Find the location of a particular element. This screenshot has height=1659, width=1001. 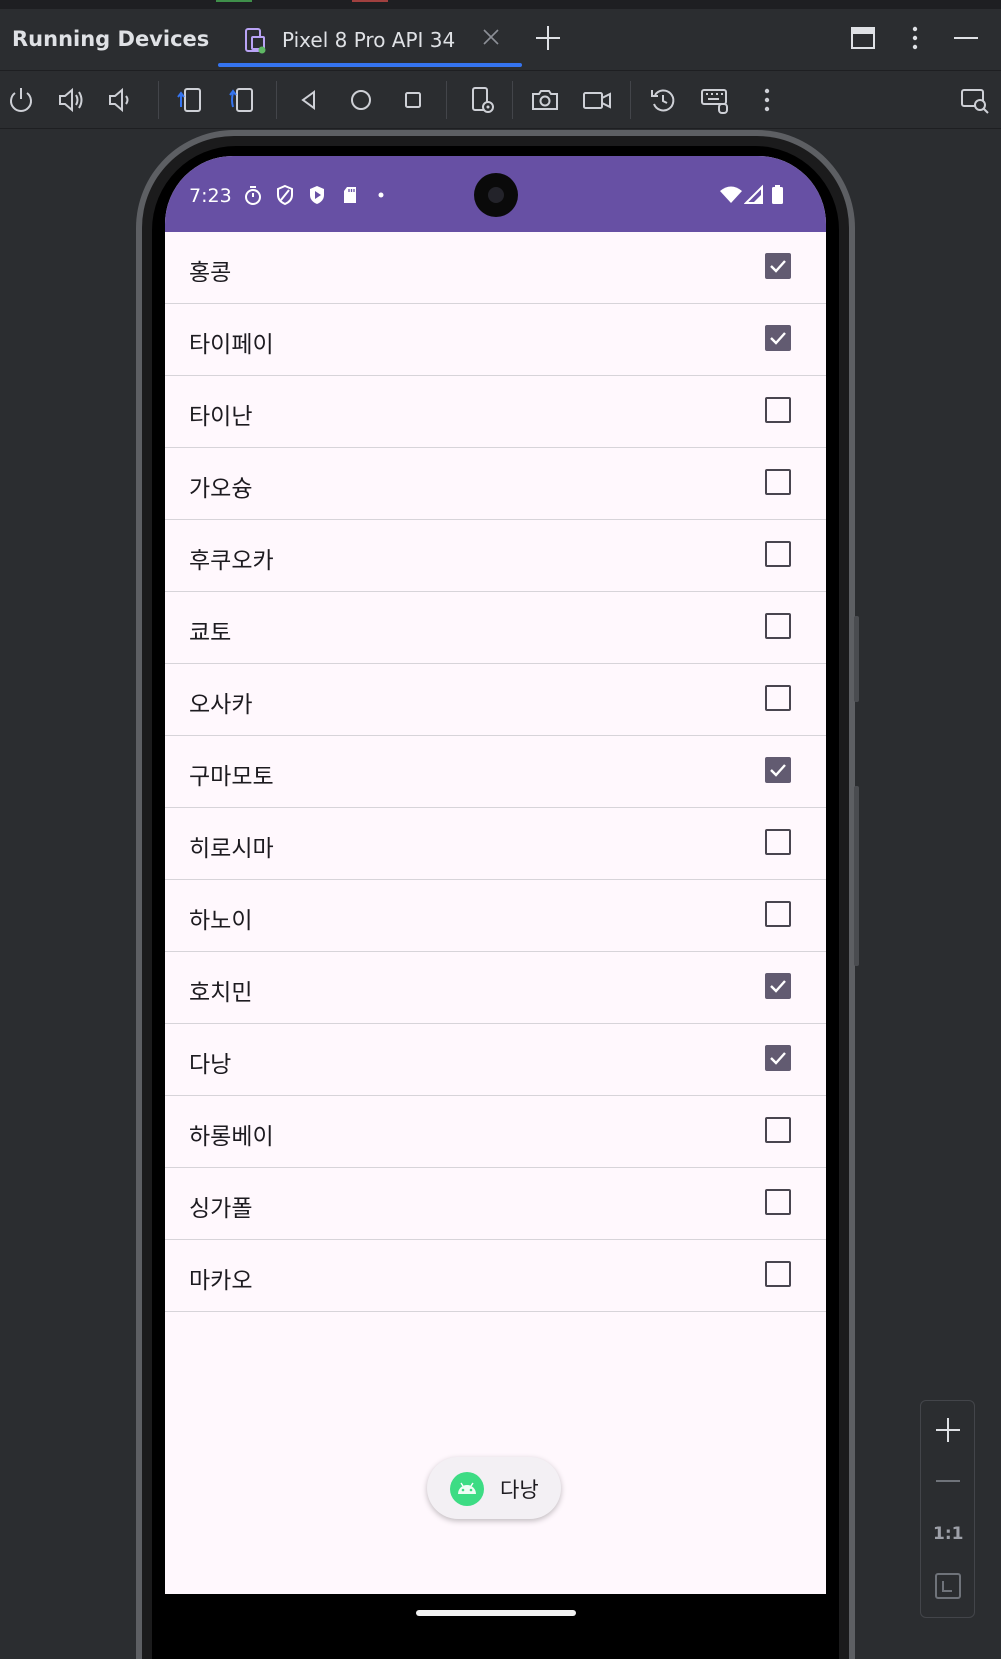

stop-indicator is located at coordinates (370, 1).